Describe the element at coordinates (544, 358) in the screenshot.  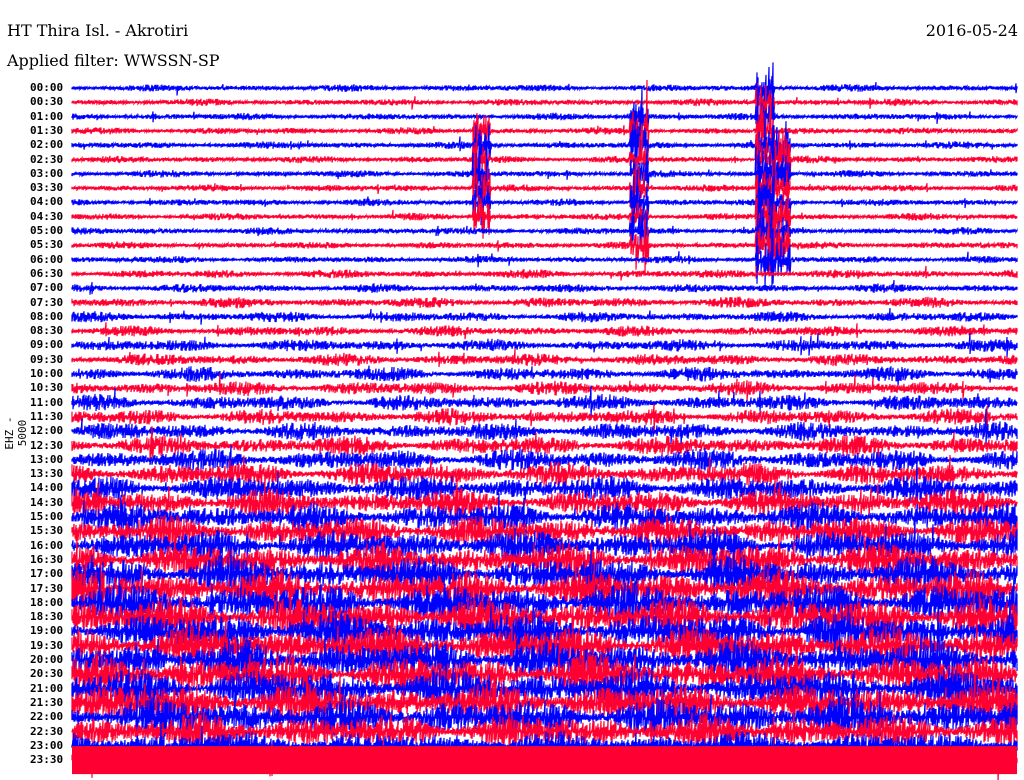
I see `trace-row-09:30` at that location.